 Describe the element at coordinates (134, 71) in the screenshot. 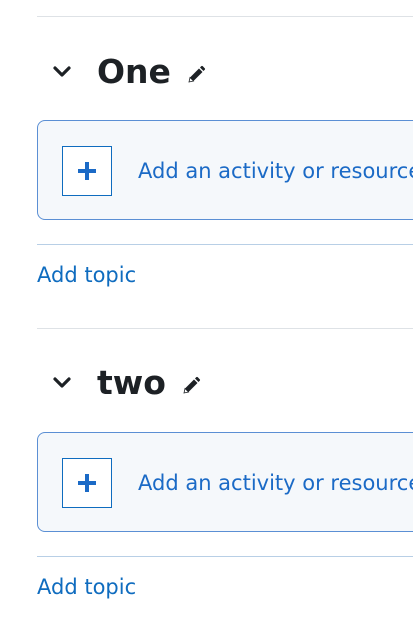

I see `section-title: One` at that location.